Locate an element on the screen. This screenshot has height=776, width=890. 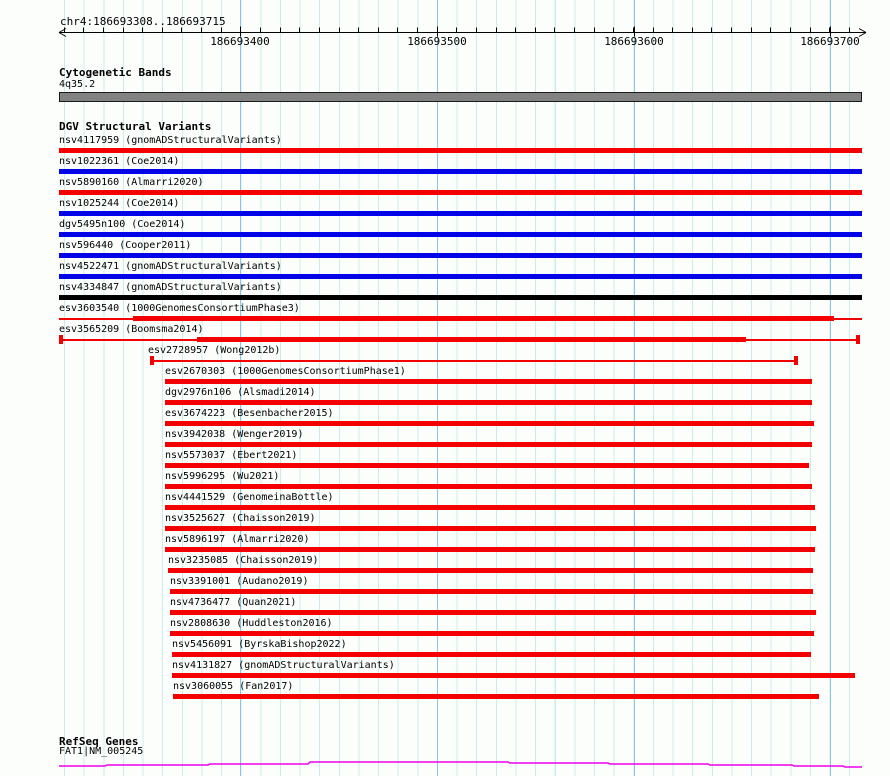
variant-bar-esv3603540 is located at coordinates (483, 318).